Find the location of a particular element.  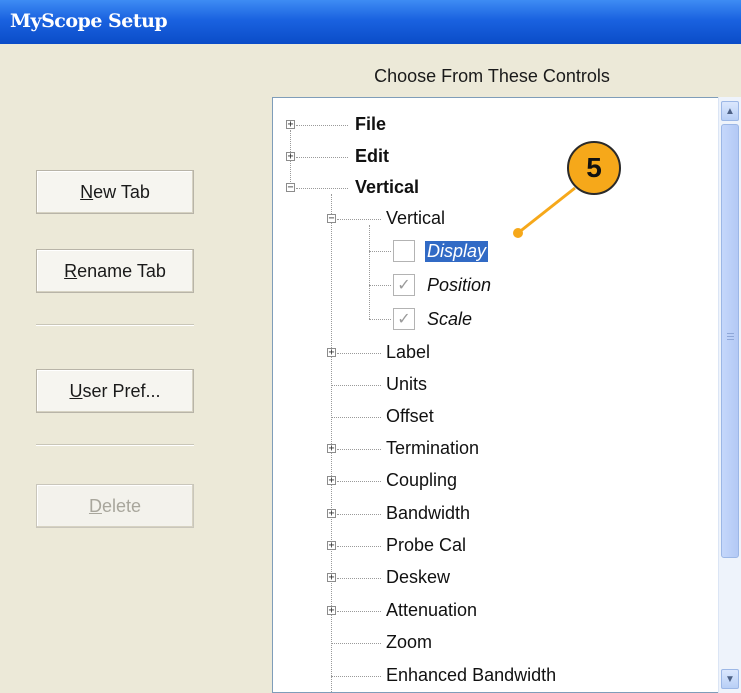

tree-item-file: File is located at coordinates (370, 124).